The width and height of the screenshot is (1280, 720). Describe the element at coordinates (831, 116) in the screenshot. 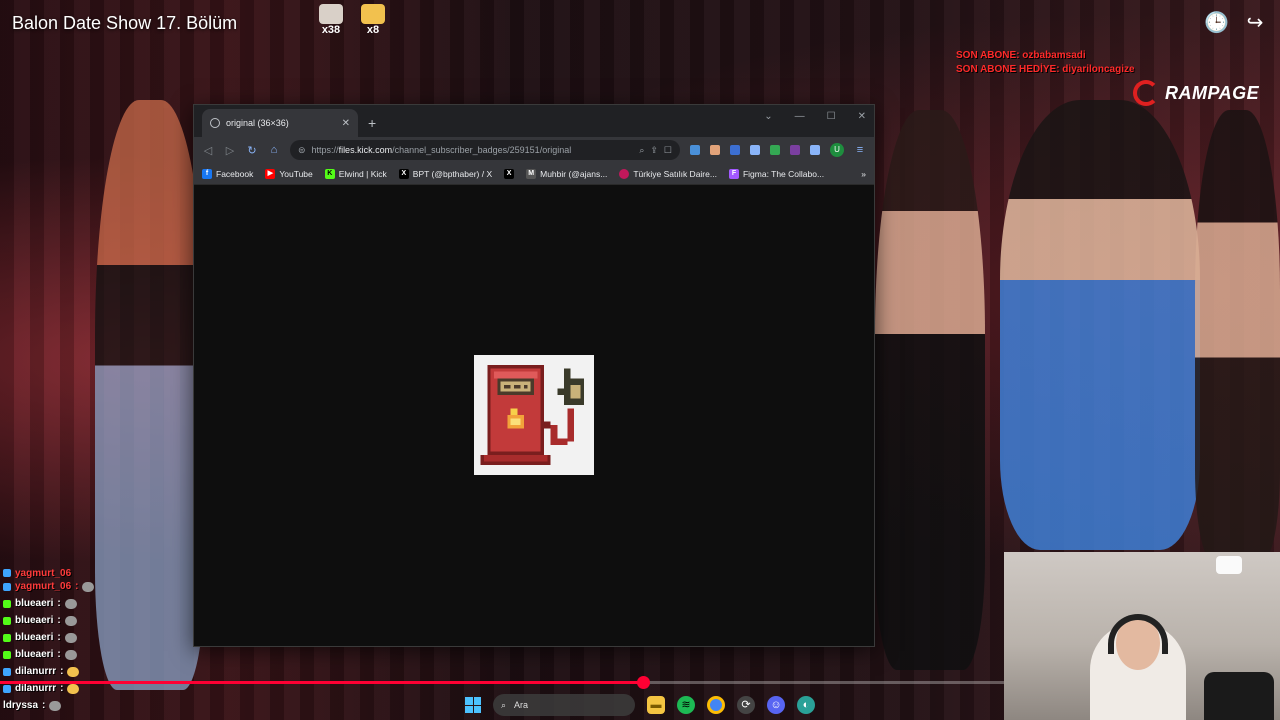

I see `maximize-icon: ☐` at that location.